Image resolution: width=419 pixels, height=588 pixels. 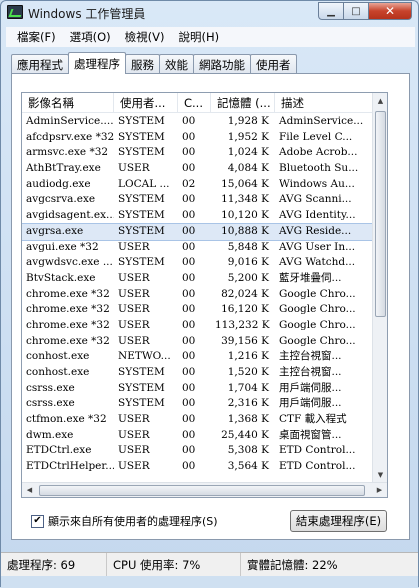 What do you see at coordinates (40, 64) in the screenshot?
I see `tab-applications: 應用程式` at bounding box center [40, 64].